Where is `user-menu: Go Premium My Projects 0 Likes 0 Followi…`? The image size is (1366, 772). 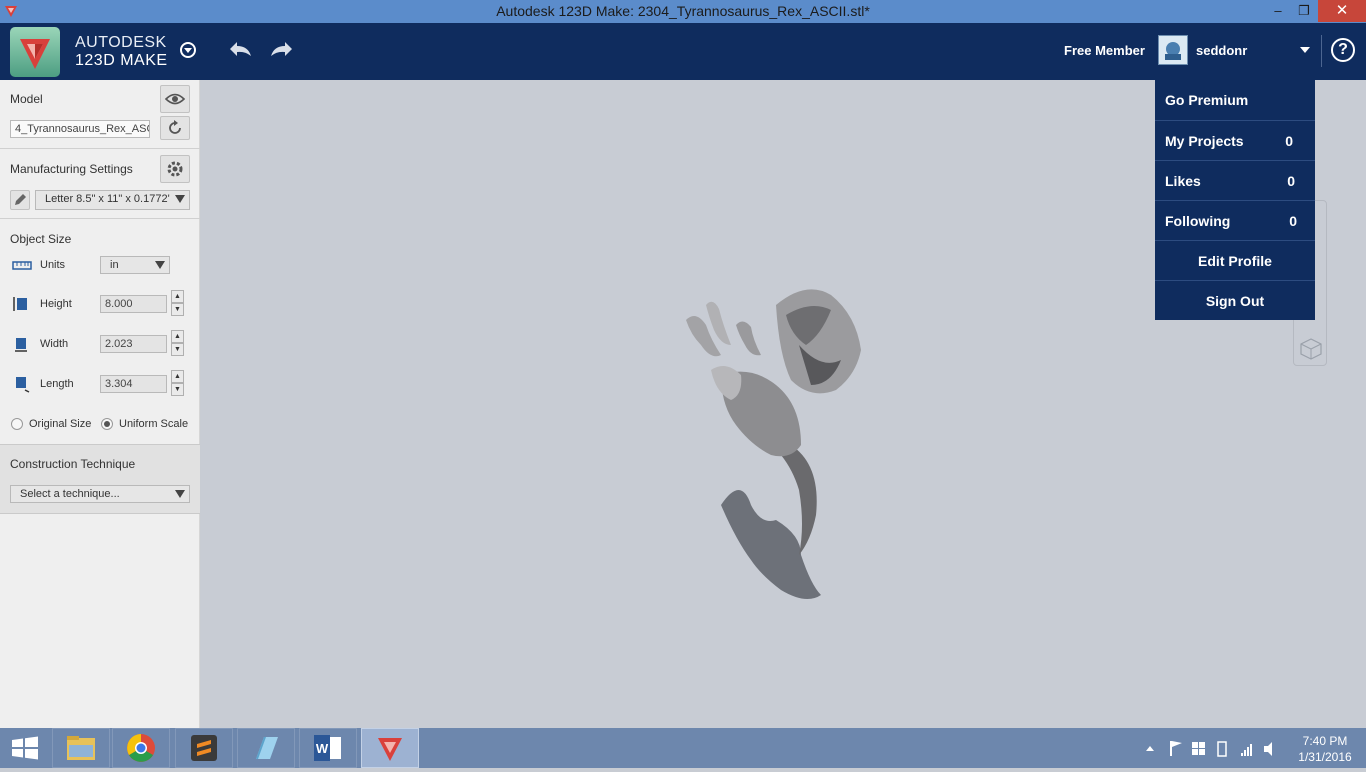 user-menu: Go Premium My Projects 0 Likes 0 Followi… is located at coordinates (1235, 200).